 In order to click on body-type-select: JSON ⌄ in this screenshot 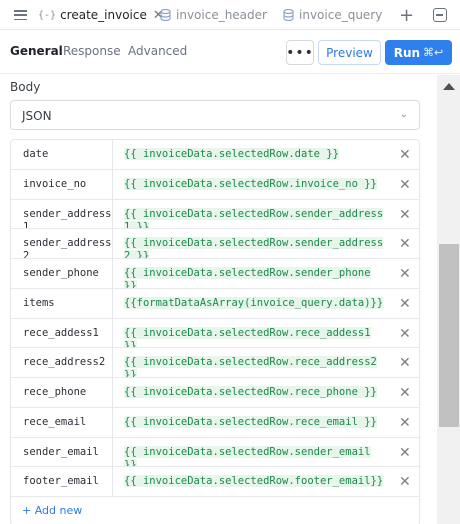, I will do `click(215, 115)`.